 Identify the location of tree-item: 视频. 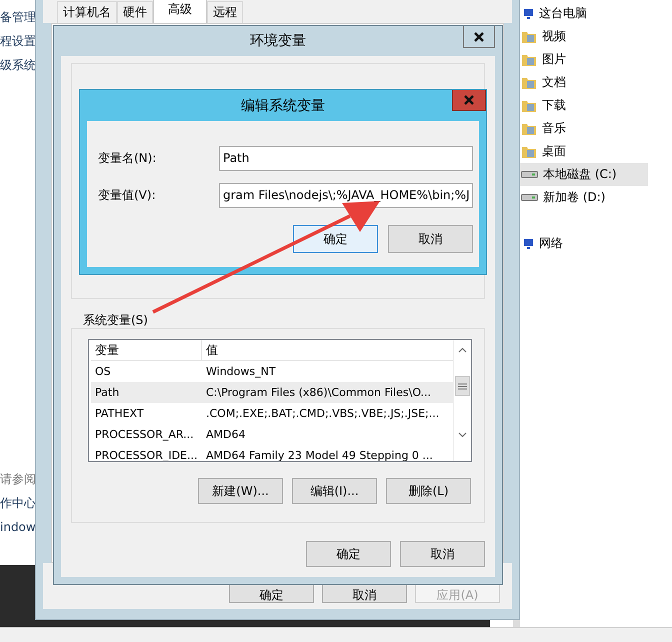
(584, 36).